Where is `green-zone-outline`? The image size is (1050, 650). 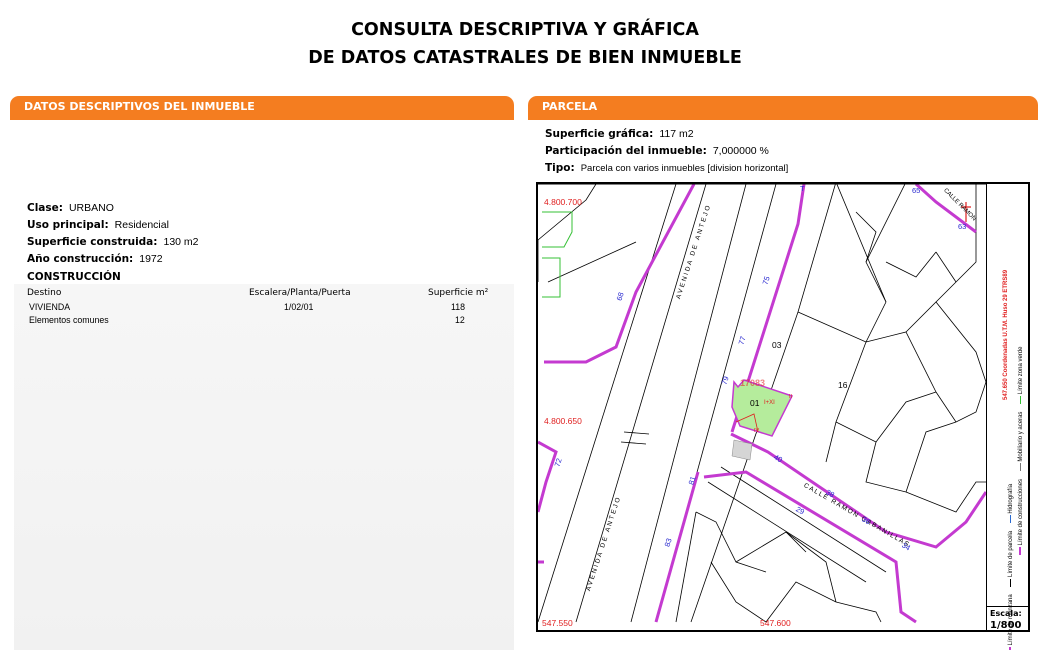
green-zone-outline is located at coordinates (557, 229).